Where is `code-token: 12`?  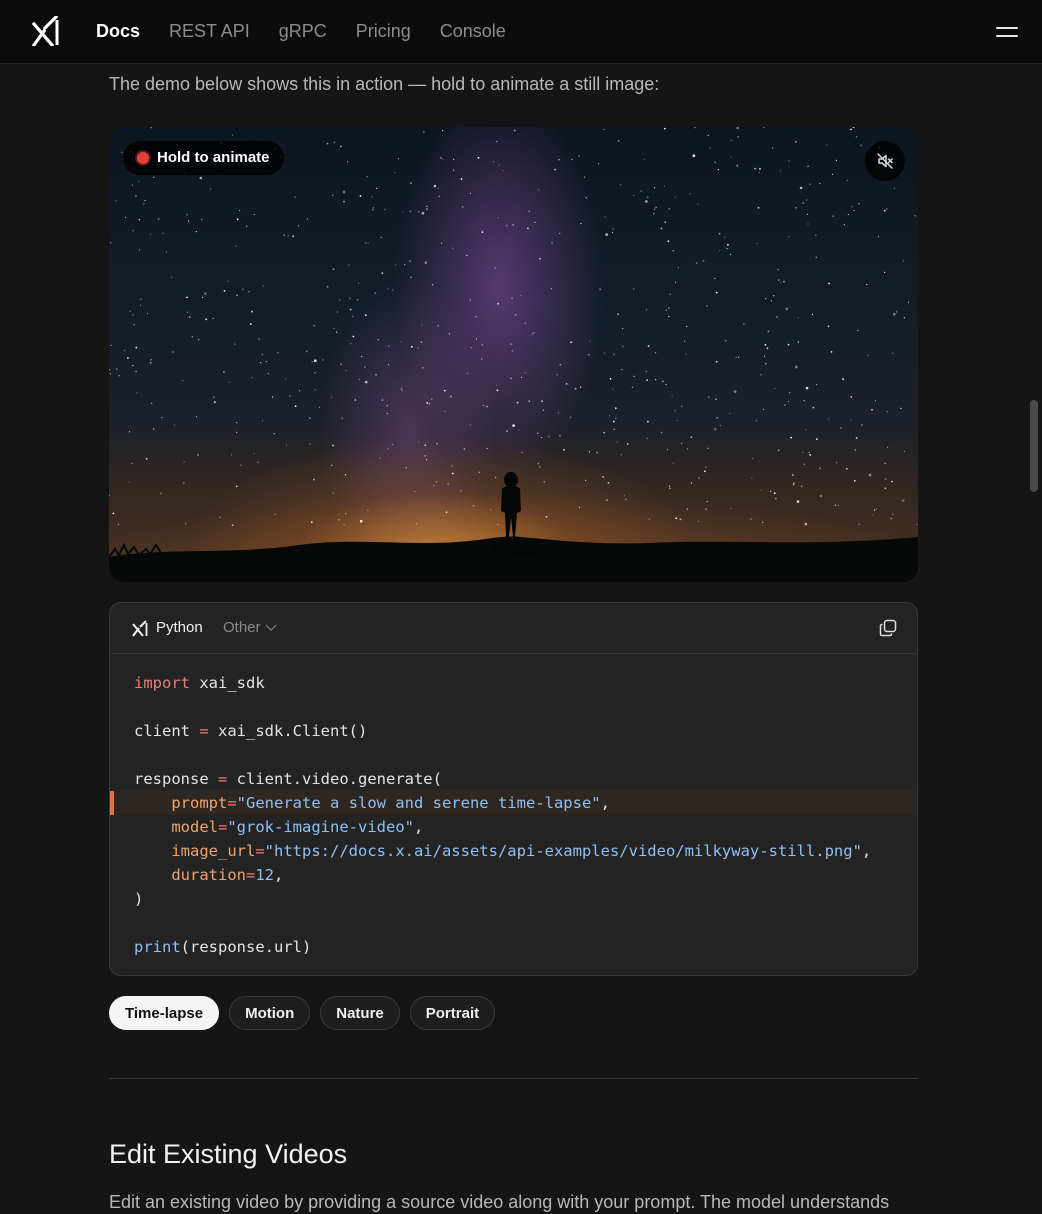 code-token: 12 is located at coordinates (264, 875).